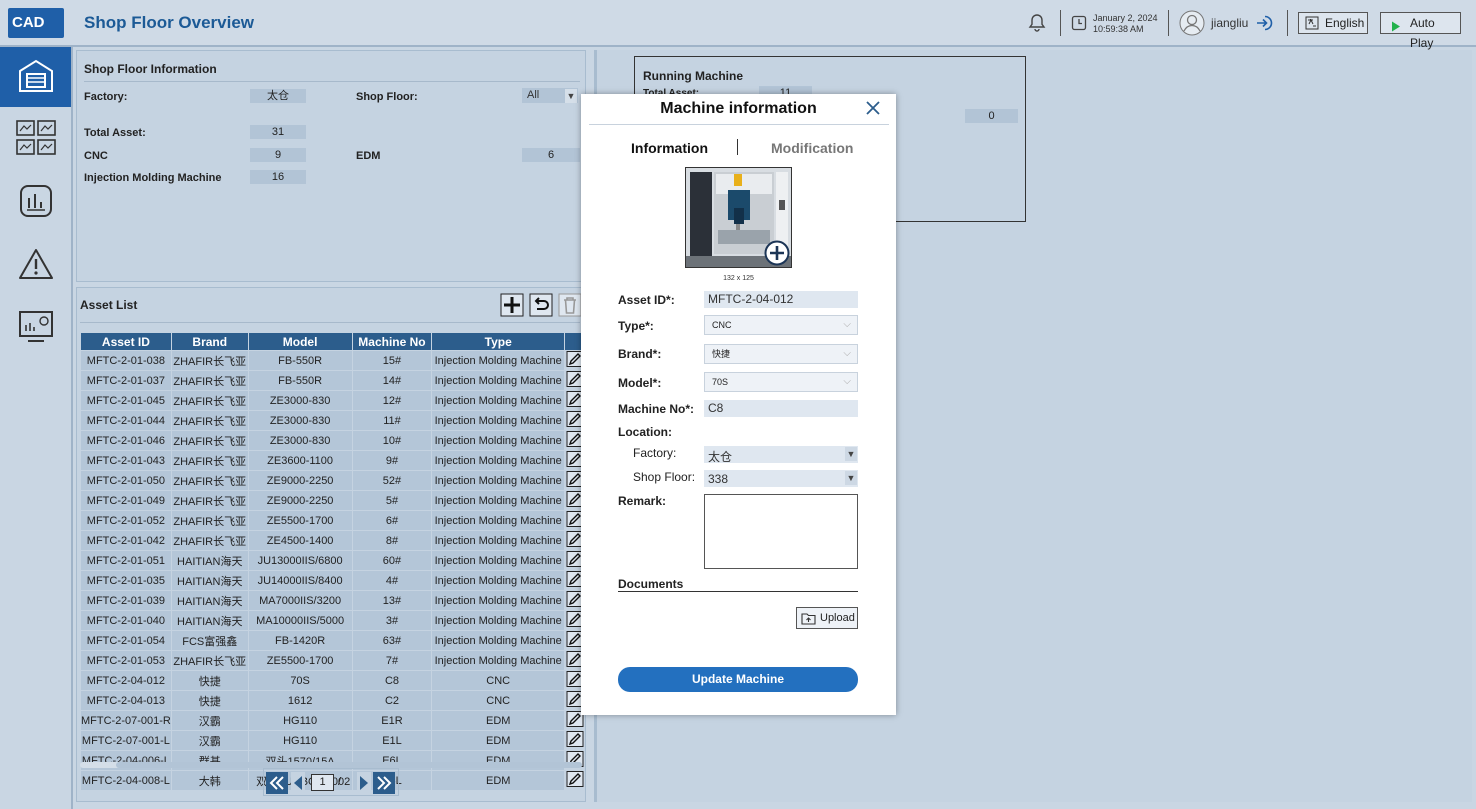  Describe the element at coordinates (126, 580) in the screenshot. I see `cell-asset-id: MFTC-2-01-035` at that location.